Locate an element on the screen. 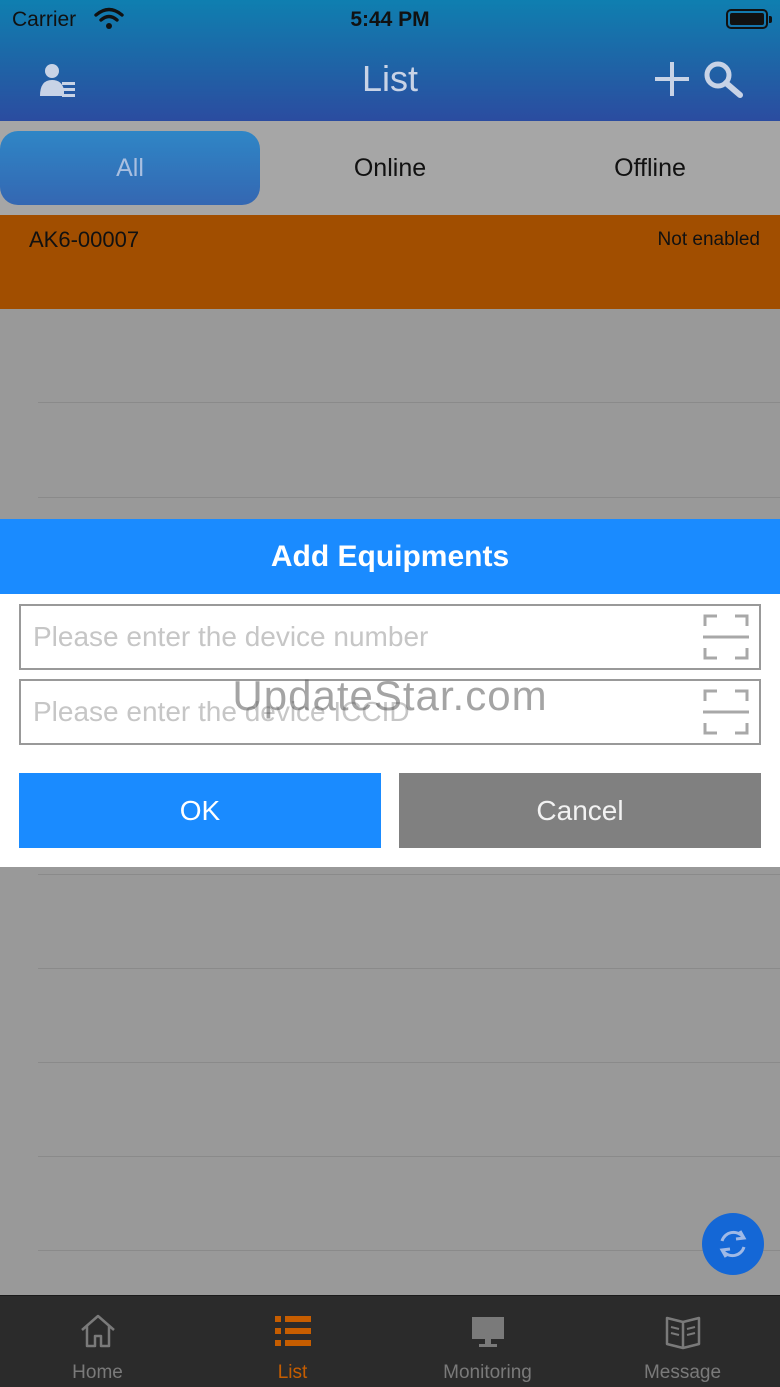 The image size is (780, 1387). tabbar-label: Message is located at coordinates (682, 1372).